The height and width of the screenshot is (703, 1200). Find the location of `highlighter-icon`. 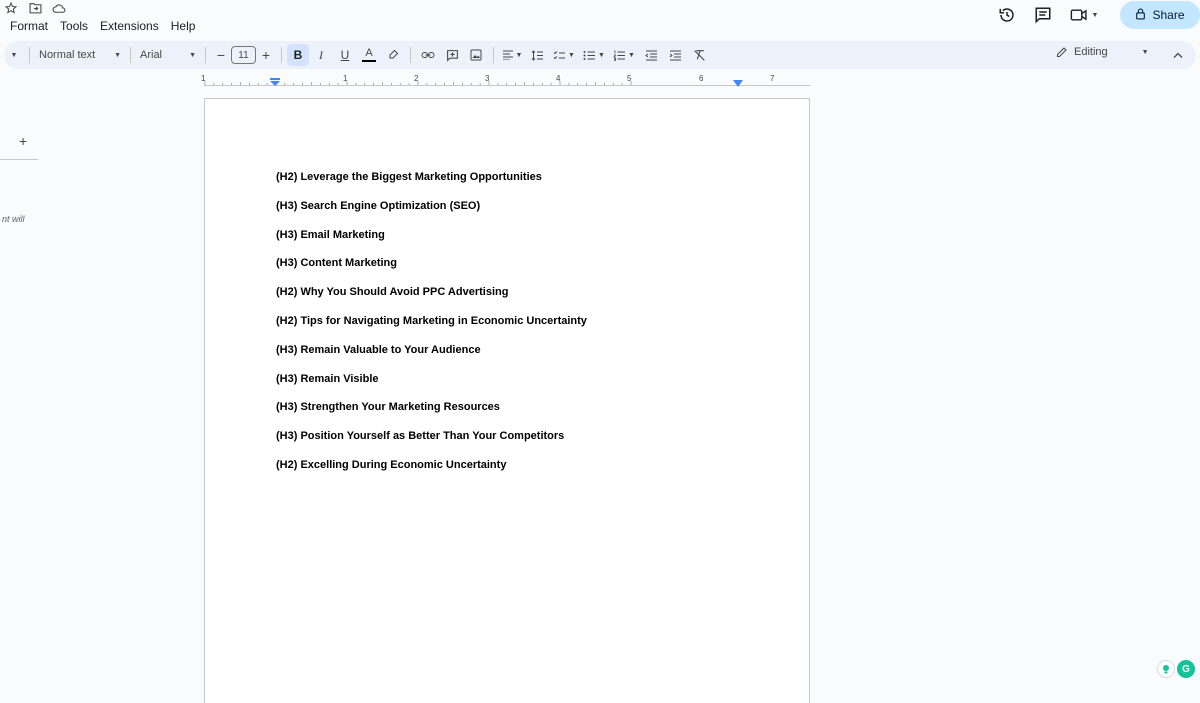

highlighter-icon is located at coordinates (394, 54).